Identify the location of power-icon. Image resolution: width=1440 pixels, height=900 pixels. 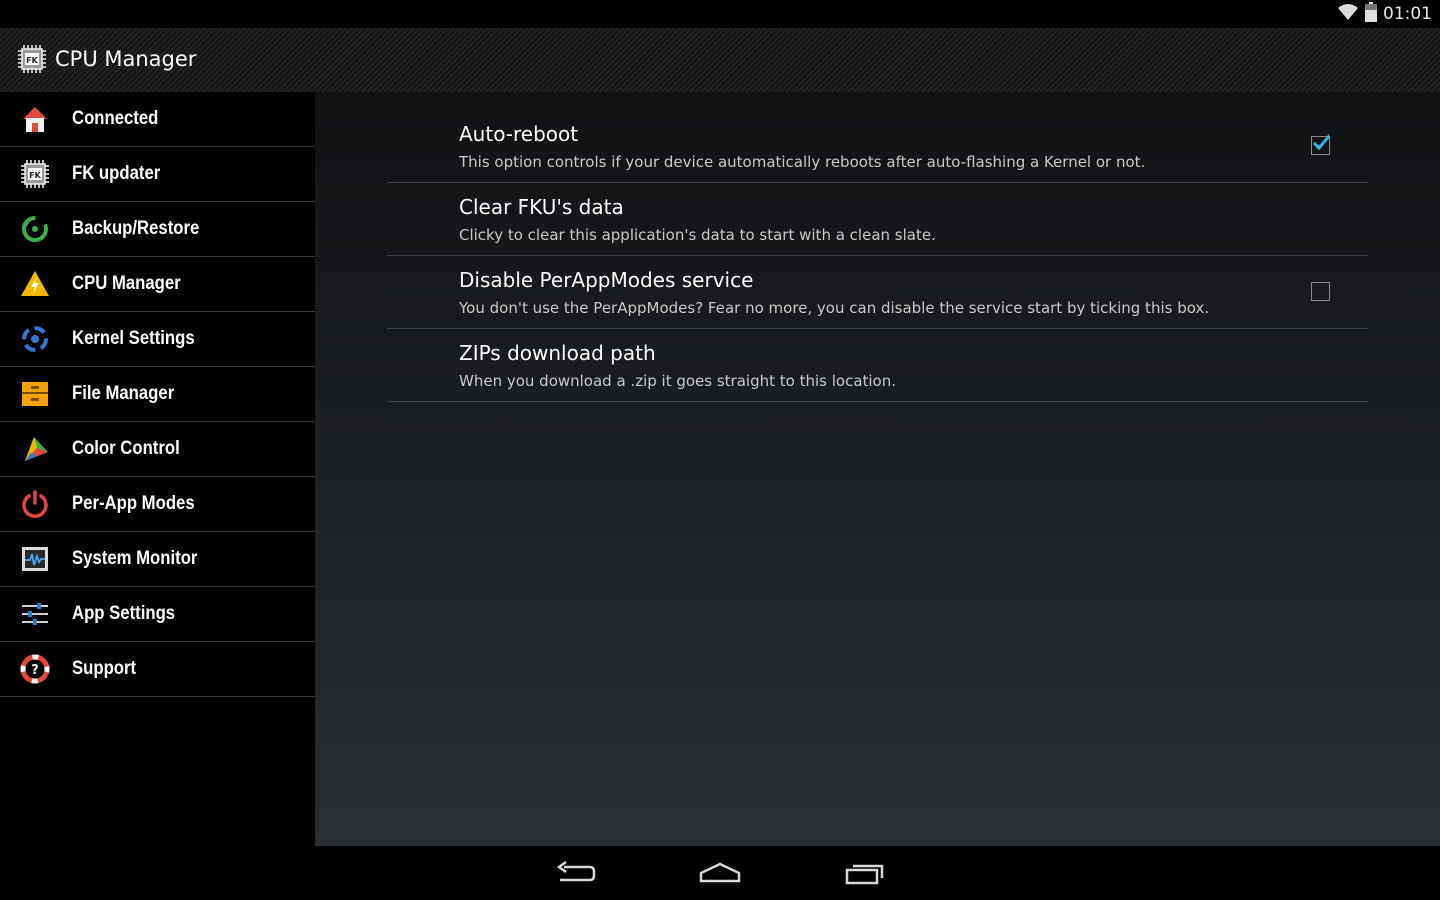
(35, 504).